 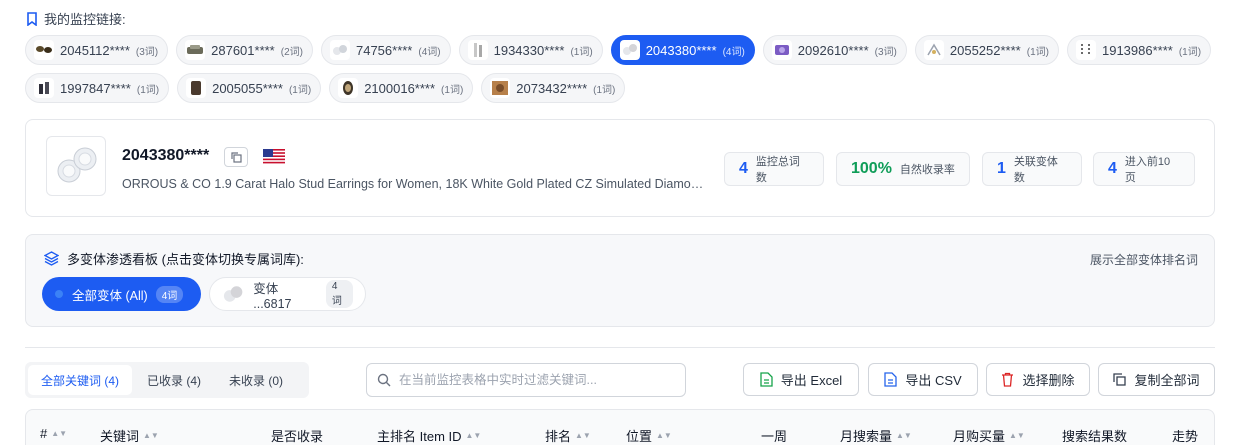 I want to click on chip-id: 2005055****, so click(x=247, y=88).